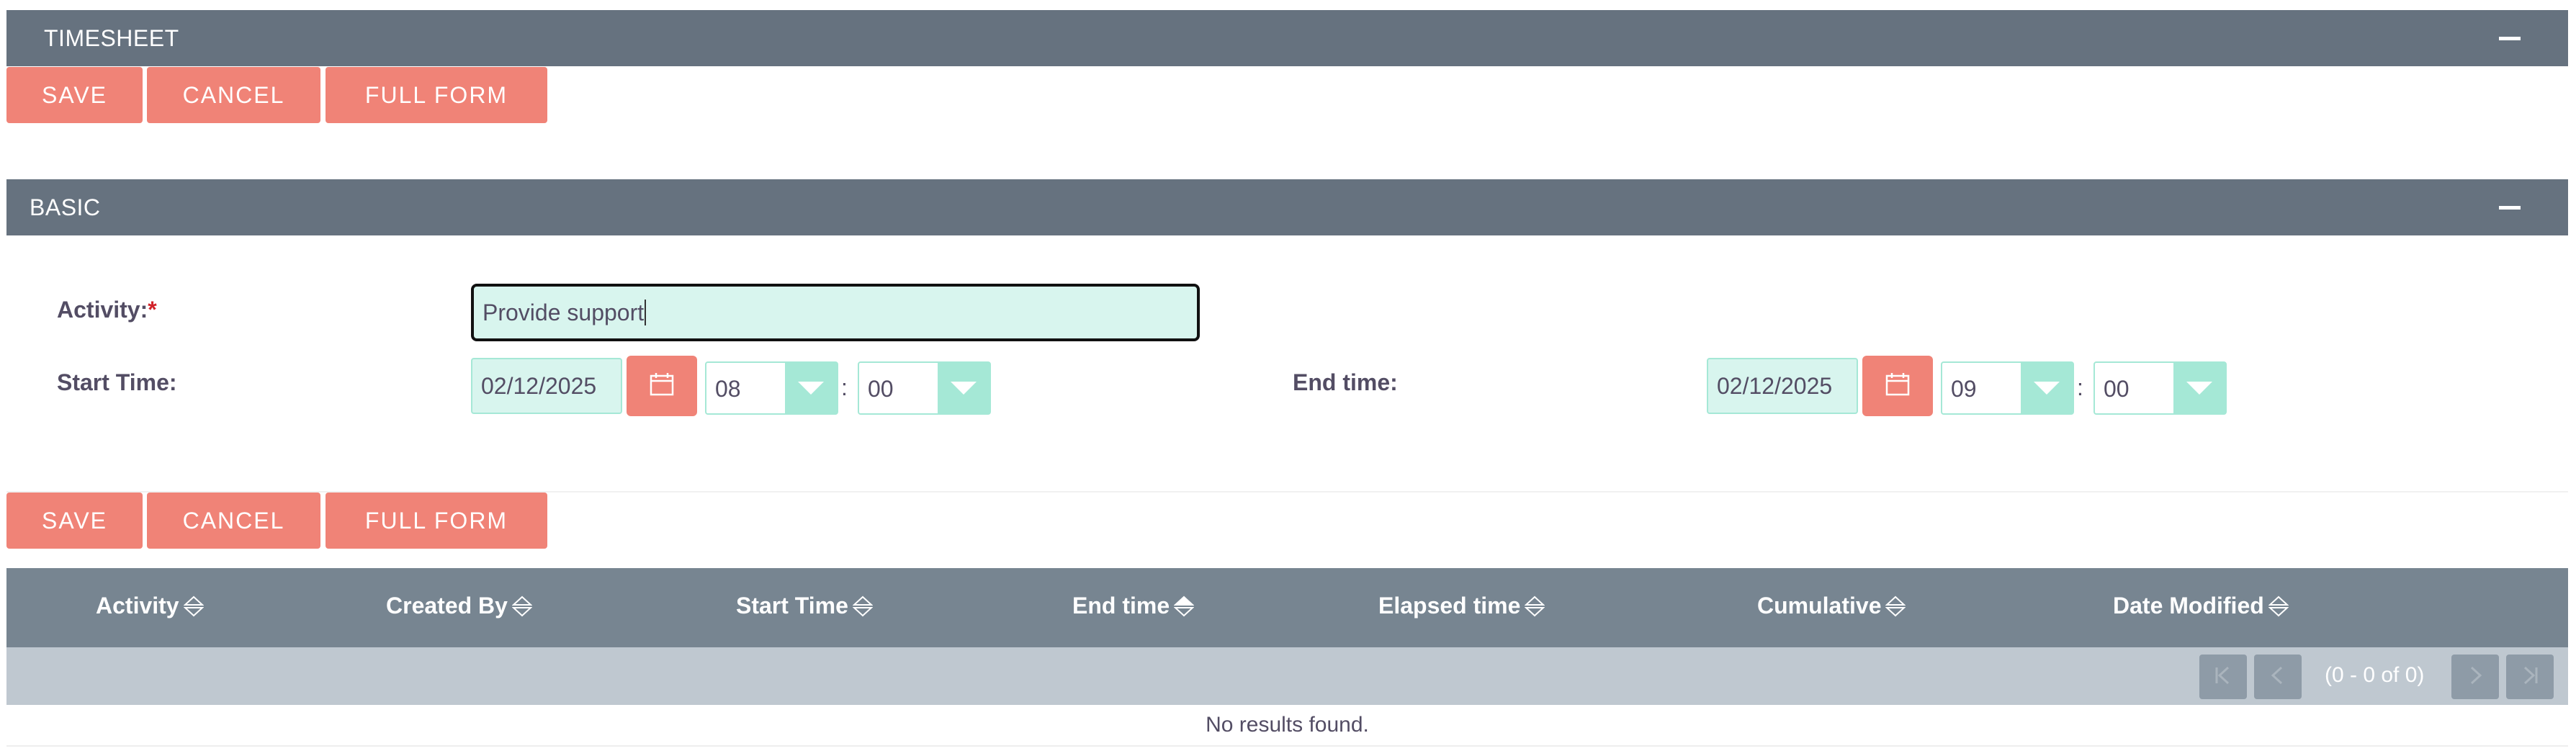 This screenshot has height=751, width=2576. Describe the element at coordinates (1287, 38) in the screenshot. I see `timesheet-panel-header: TIMESHEET` at that location.